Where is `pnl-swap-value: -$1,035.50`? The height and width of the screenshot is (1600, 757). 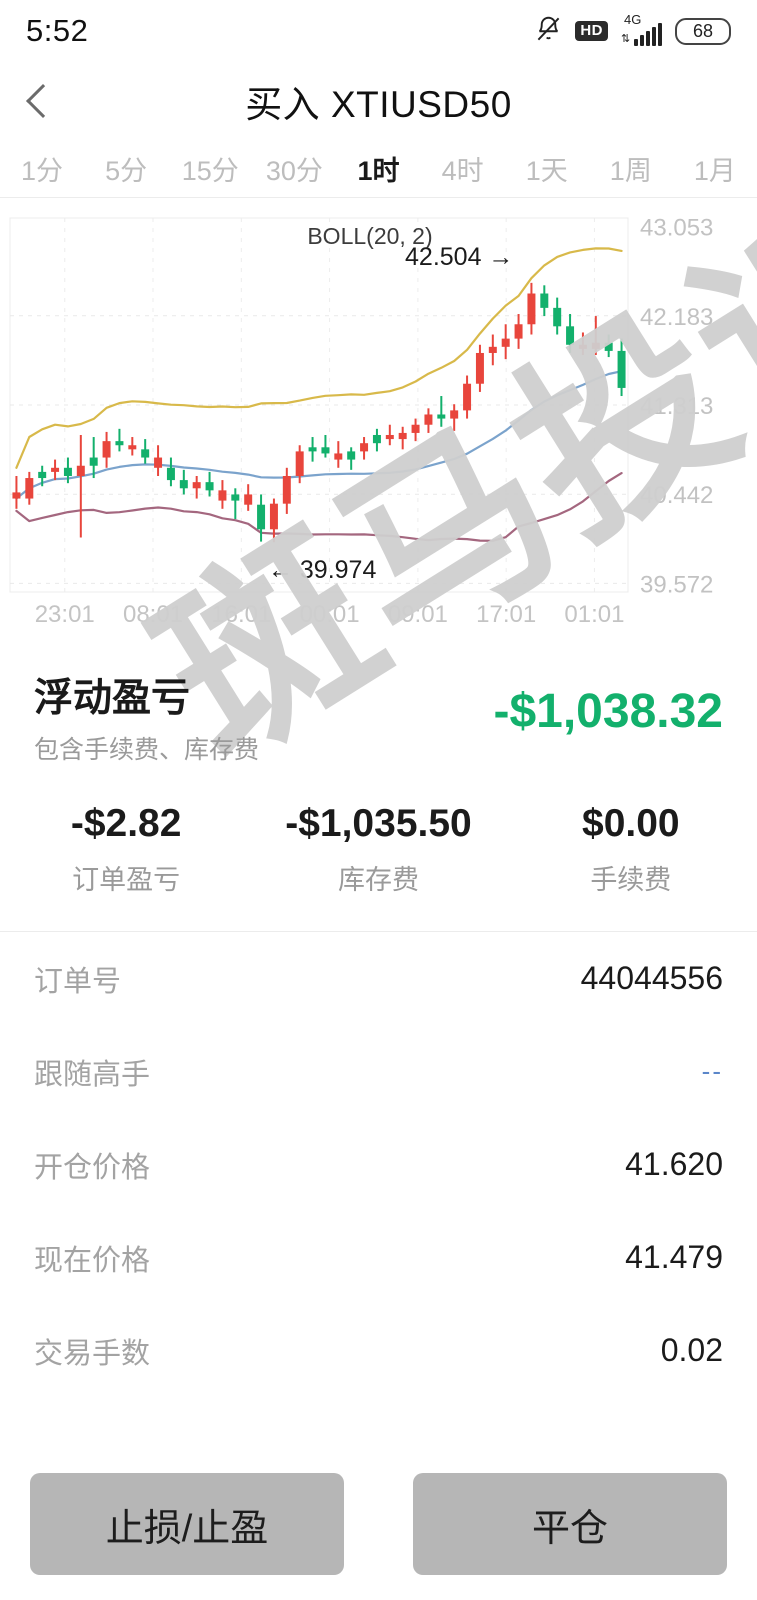
pnl-swap-value: -$1,035.50 is located at coordinates (378, 824).